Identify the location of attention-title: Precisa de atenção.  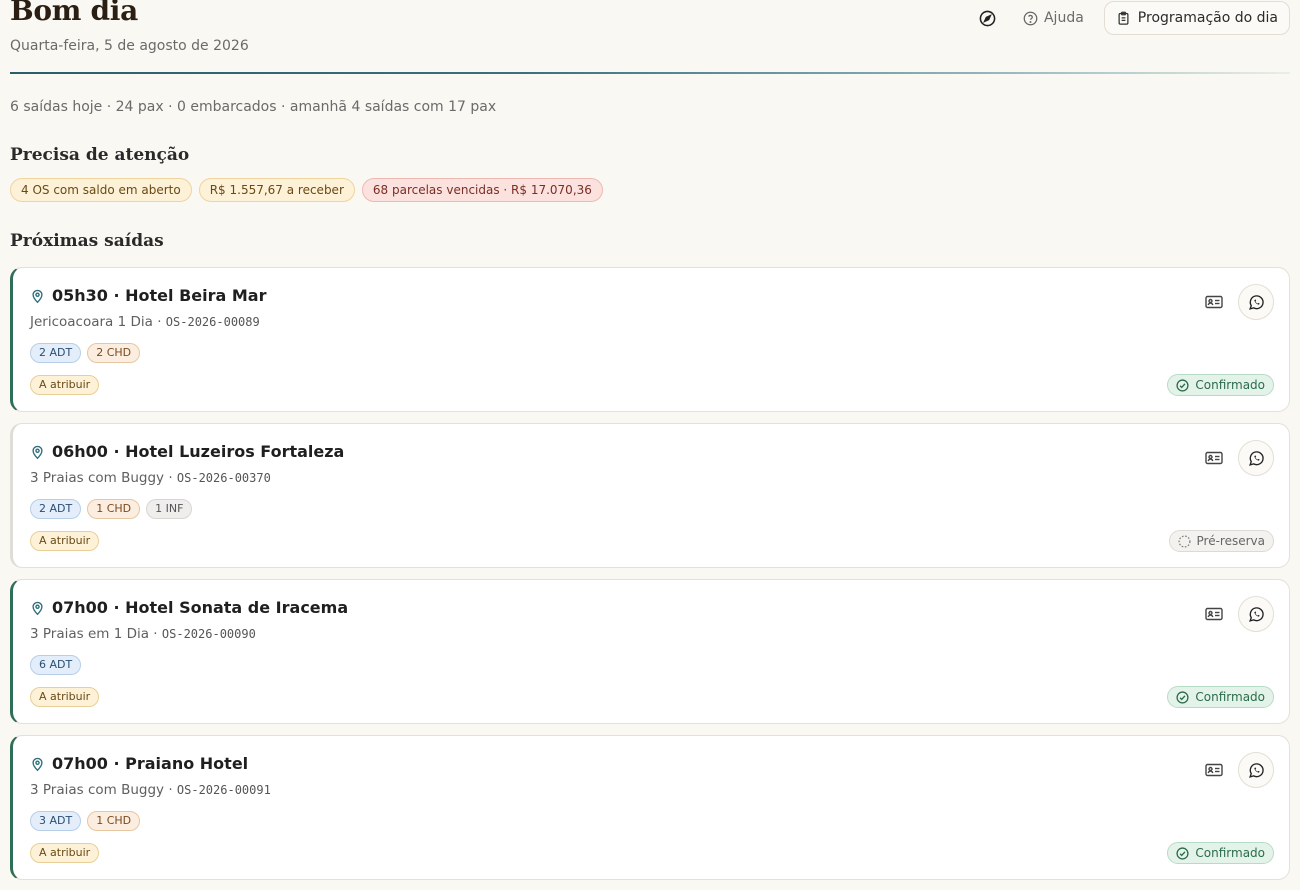
(100, 155).